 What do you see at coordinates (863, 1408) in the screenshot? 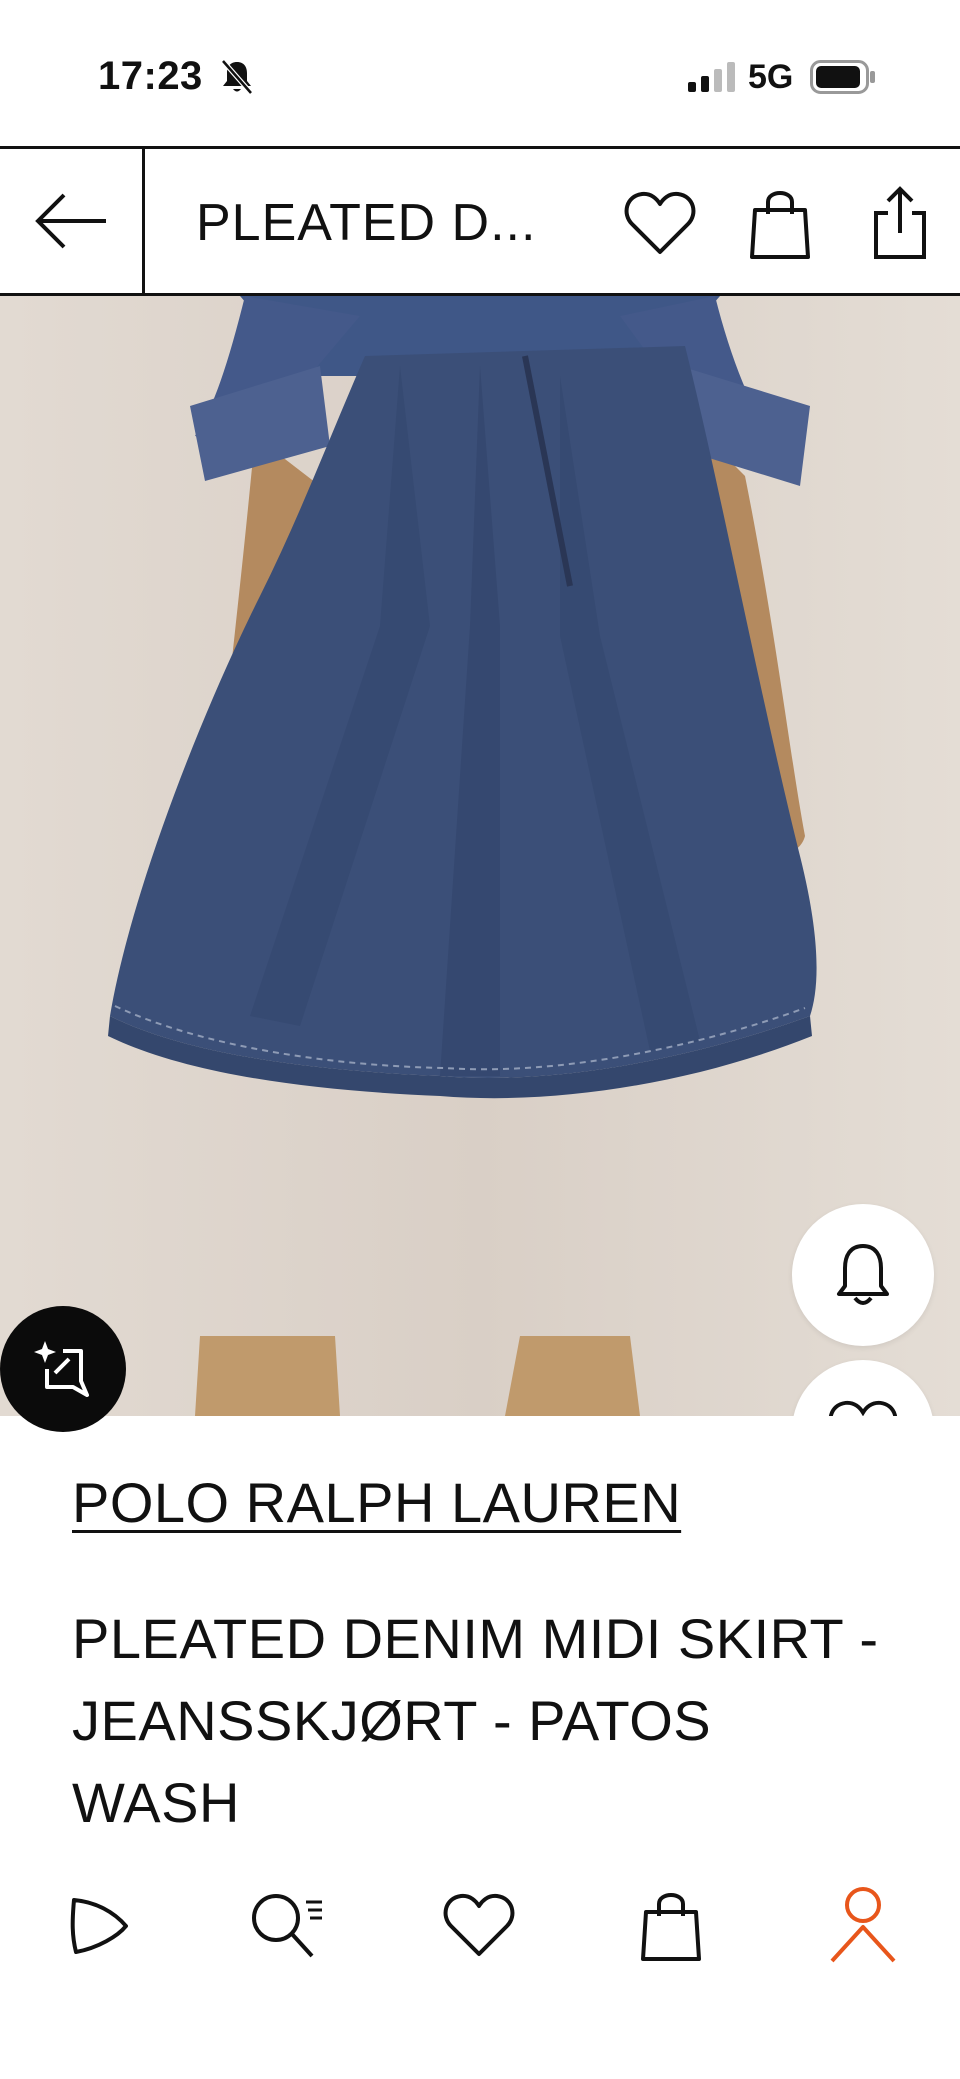
I see `wishlist-heart-icon` at bounding box center [863, 1408].